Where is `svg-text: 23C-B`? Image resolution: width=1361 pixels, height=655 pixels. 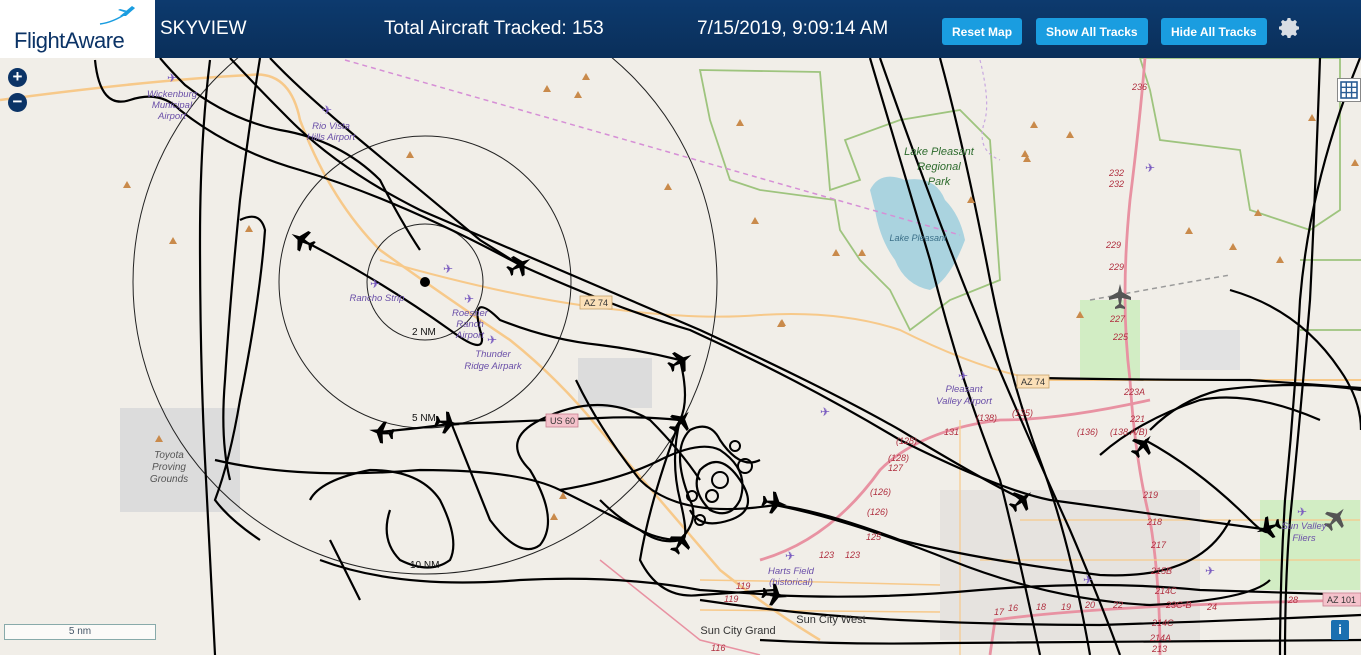
svg-text: 23C-B is located at coordinates (1178, 605).